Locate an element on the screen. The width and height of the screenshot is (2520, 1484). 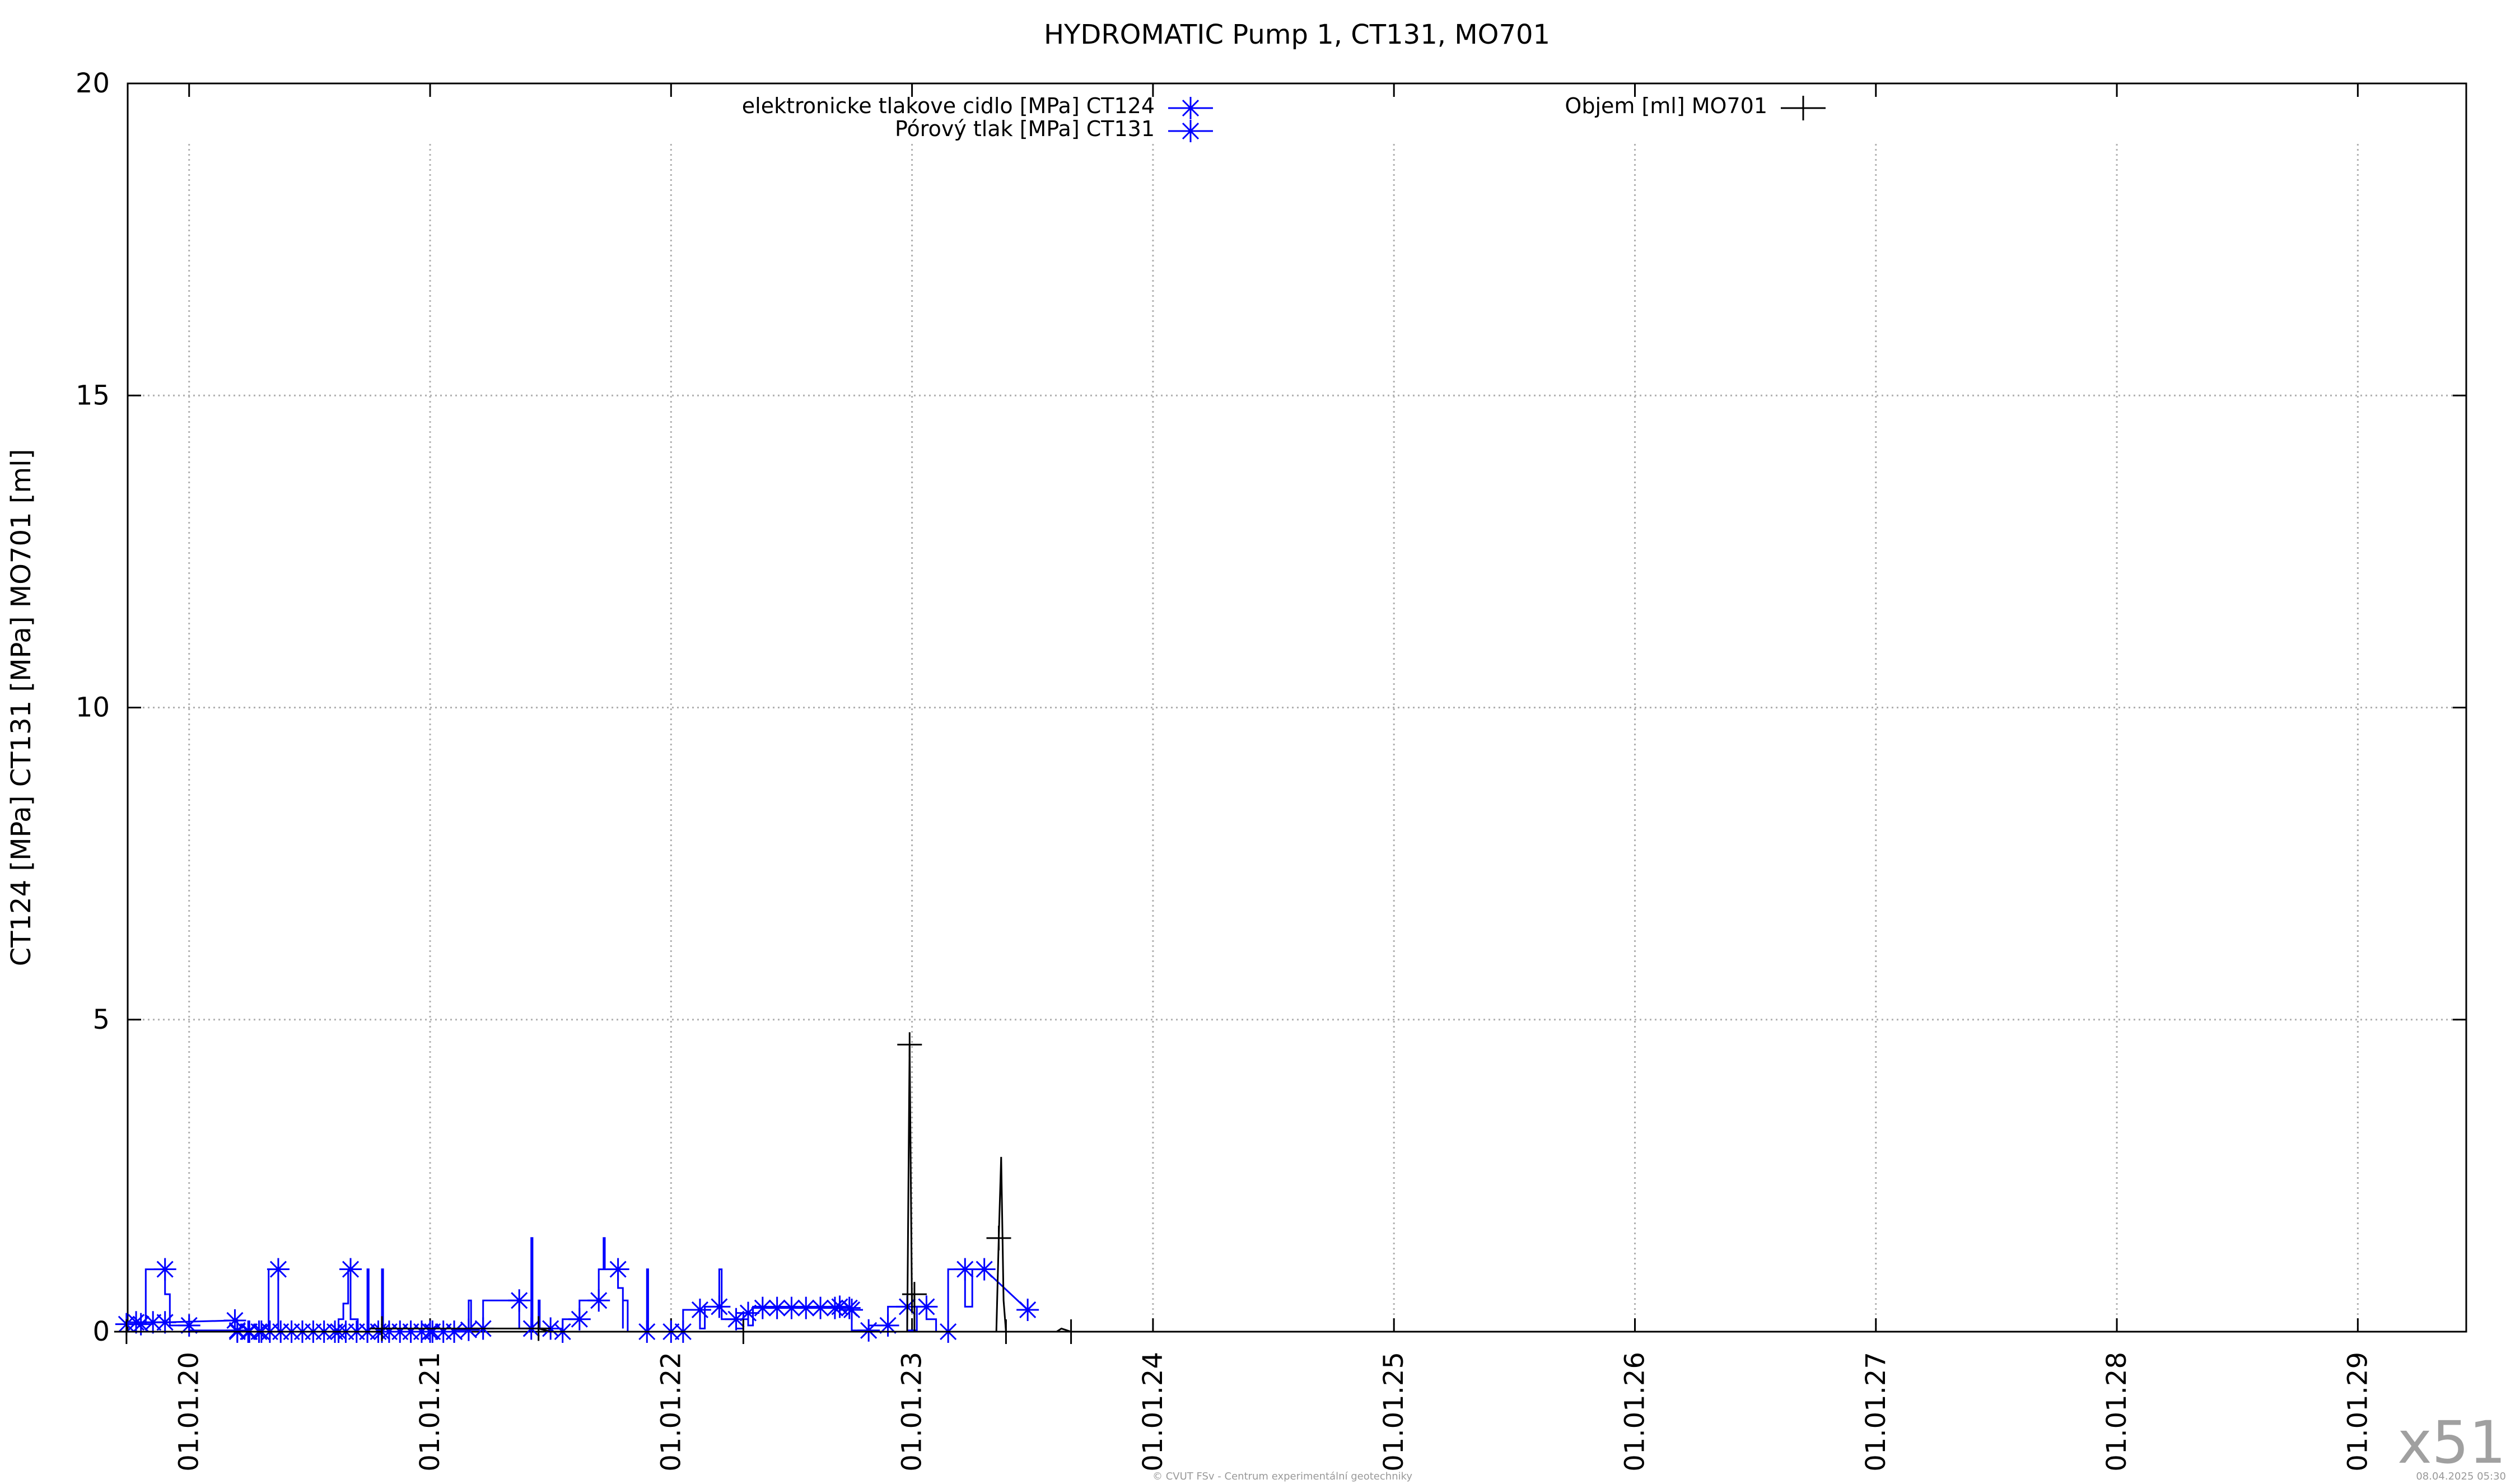
series-layer is located at coordinates (599, 1188).